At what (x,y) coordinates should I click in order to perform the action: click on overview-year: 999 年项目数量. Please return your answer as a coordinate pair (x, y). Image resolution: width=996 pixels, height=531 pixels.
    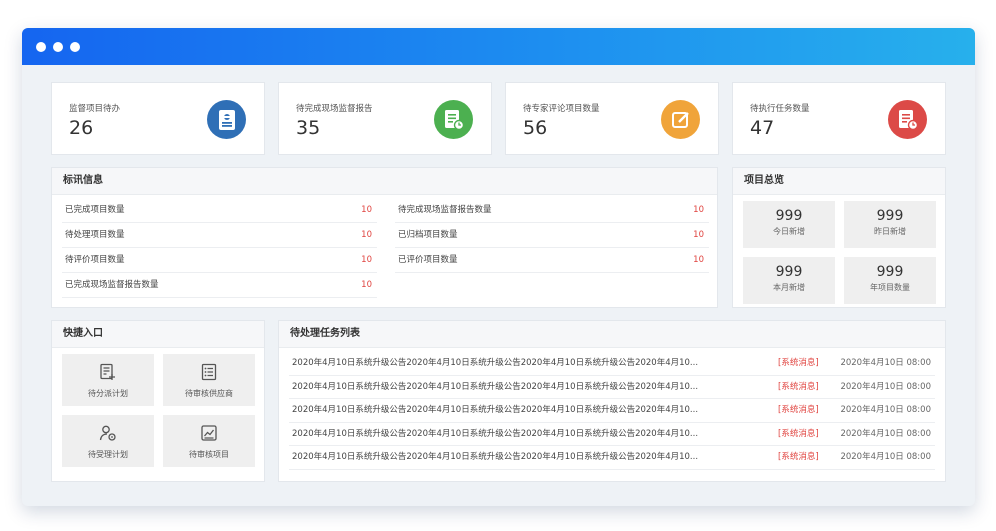
    Looking at the image, I should click on (890, 280).